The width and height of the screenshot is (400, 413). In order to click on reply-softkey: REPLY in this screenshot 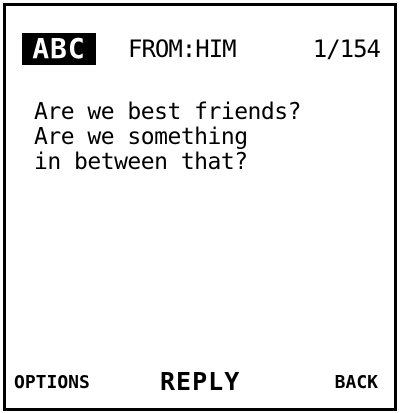, I will do `click(200, 381)`.